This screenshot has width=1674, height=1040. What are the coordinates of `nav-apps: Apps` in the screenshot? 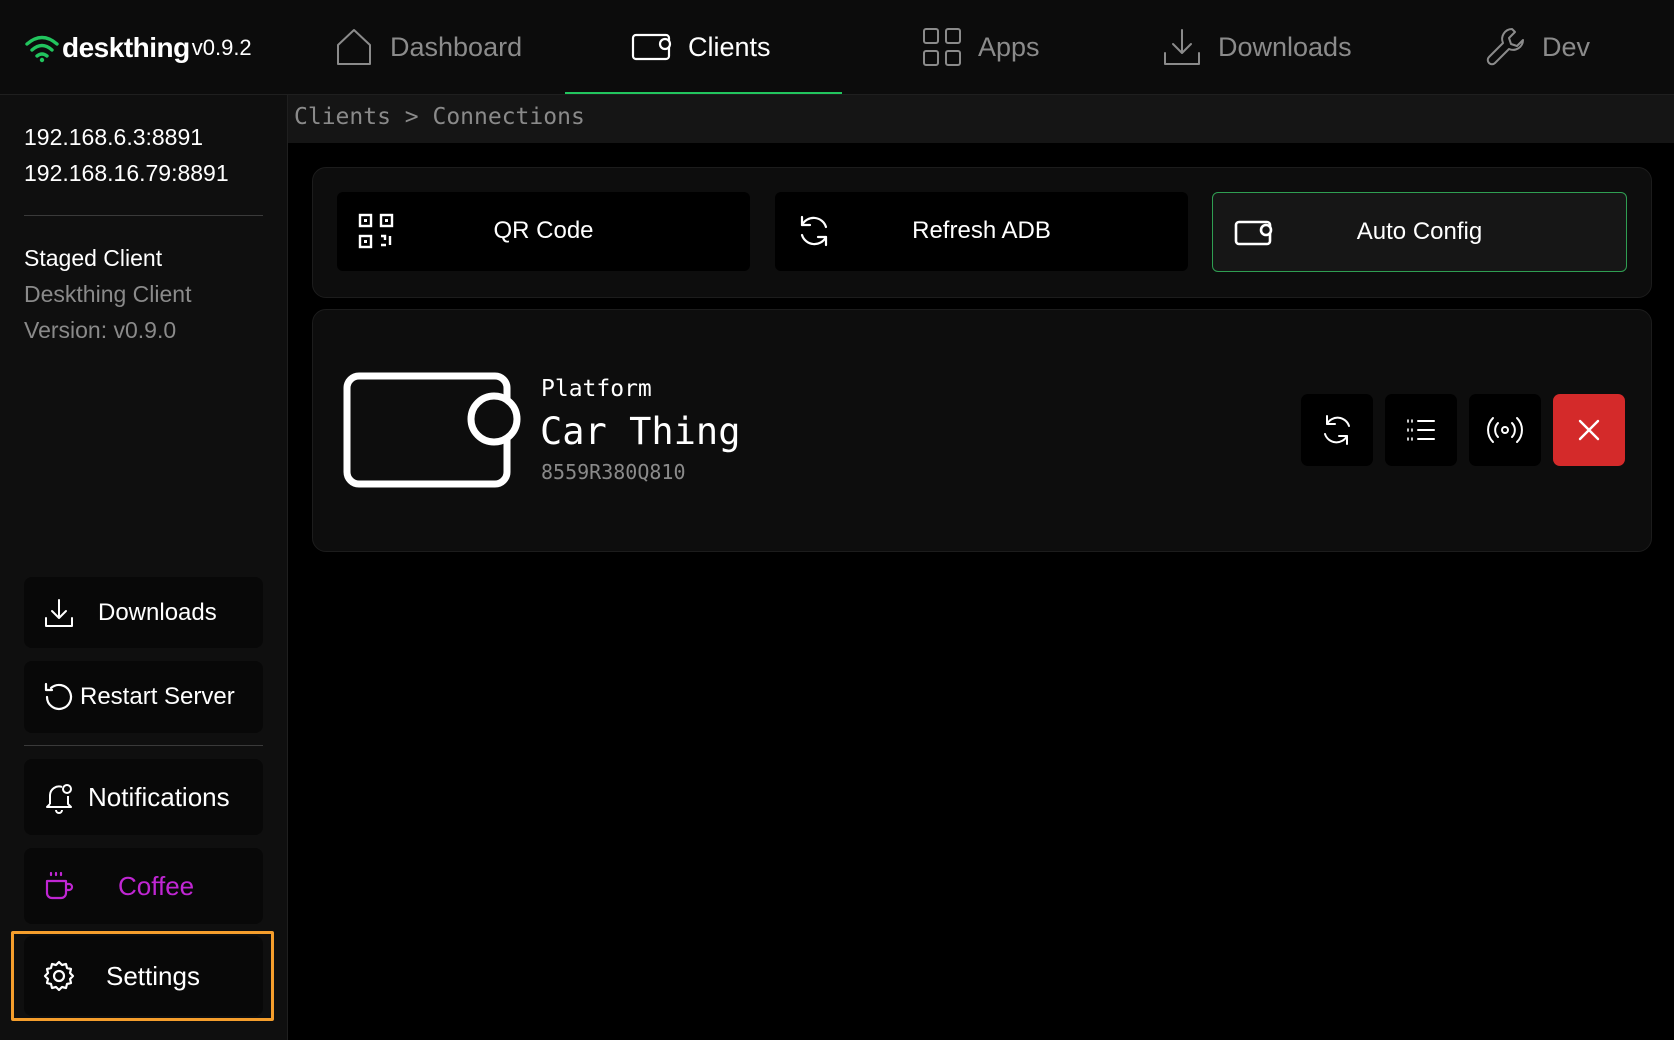 It's located at (980, 47).